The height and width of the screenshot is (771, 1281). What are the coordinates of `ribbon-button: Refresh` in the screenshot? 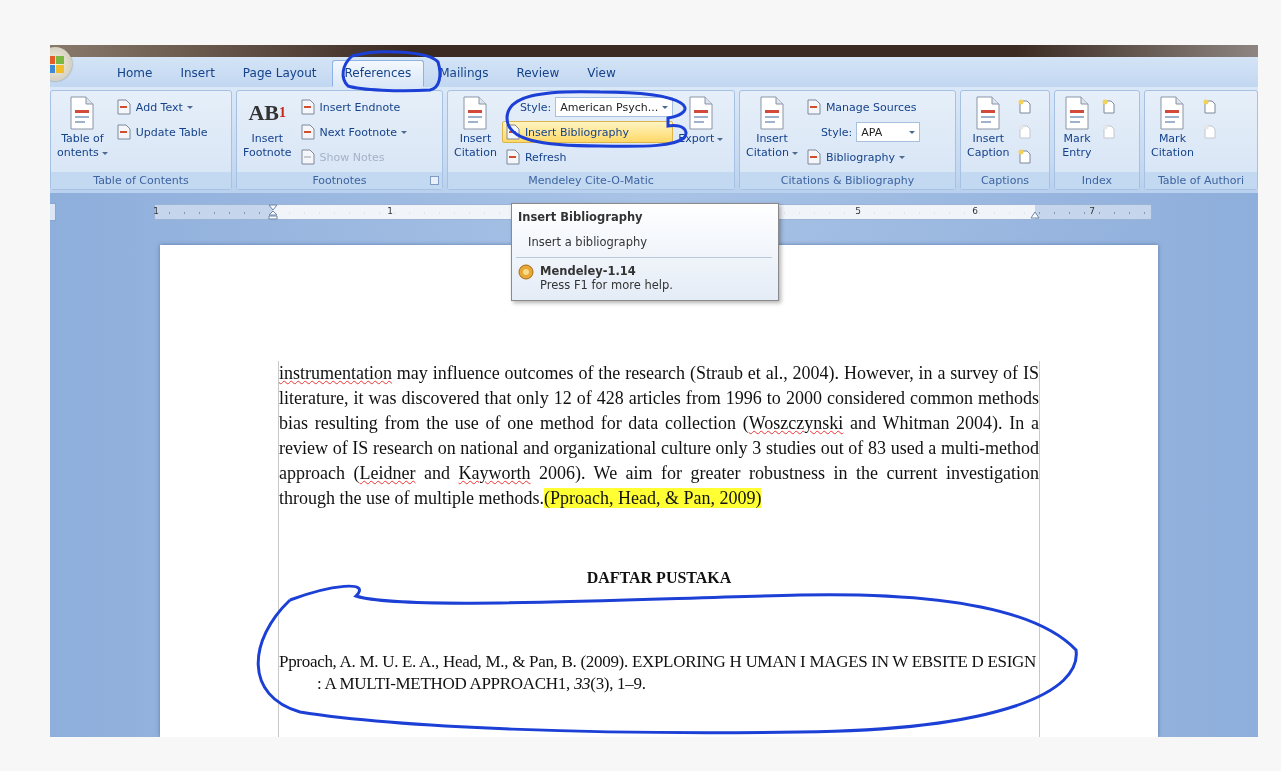 It's located at (587, 157).